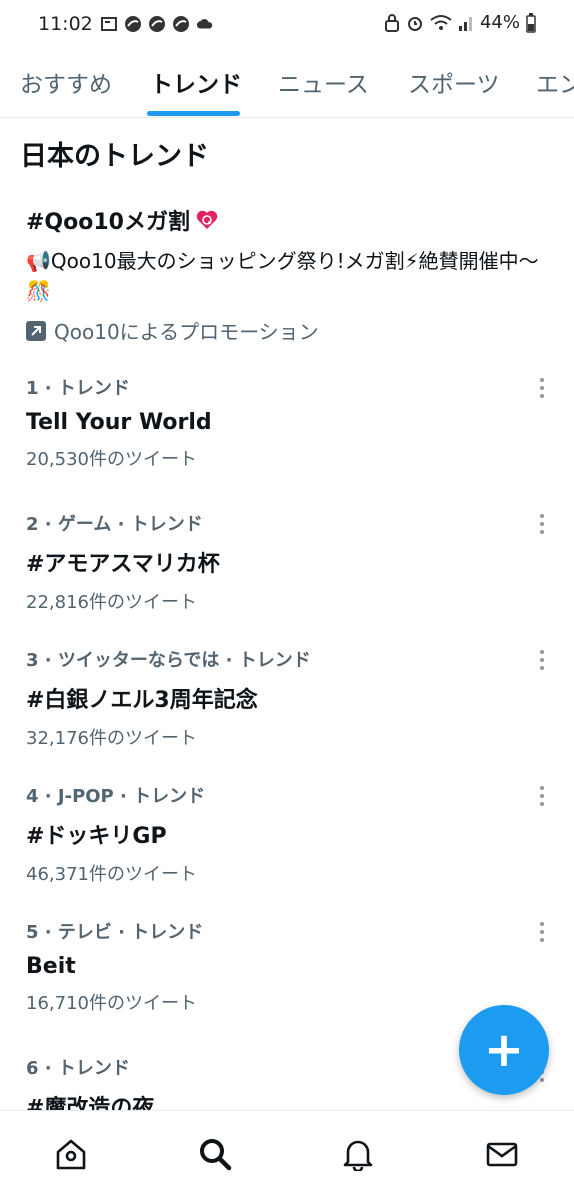  I want to click on tab-trends: トレンド, so click(196, 82).